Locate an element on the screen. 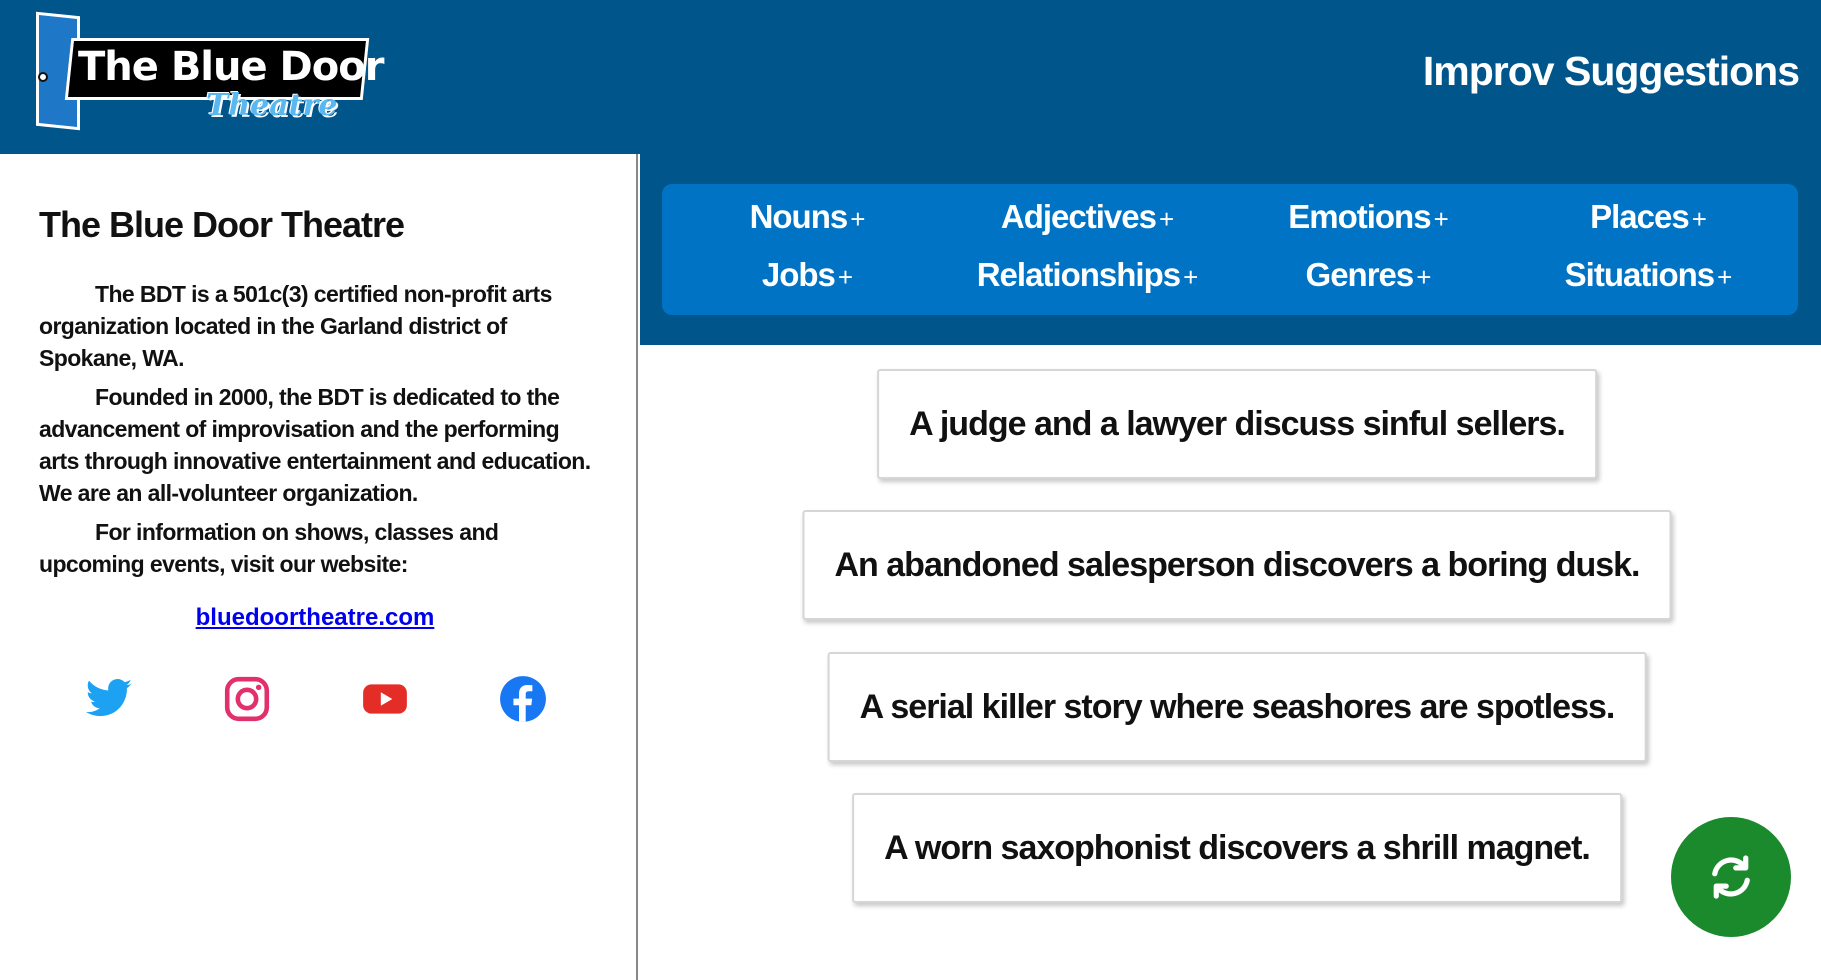 The width and height of the screenshot is (1821, 980). category-relationships: Relationships + is located at coordinates (1087, 275).